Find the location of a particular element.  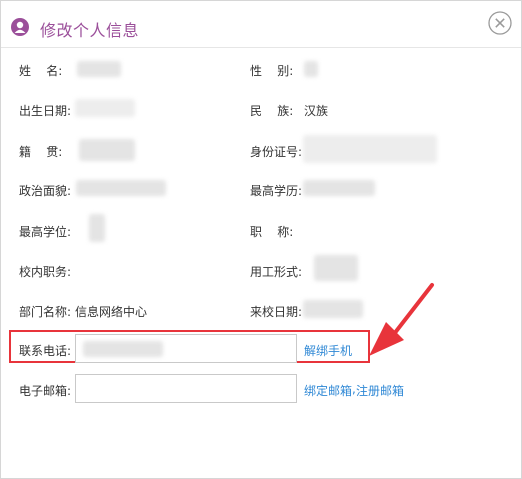

ethnicity-value: 汉族 is located at coordinates (316, 111).